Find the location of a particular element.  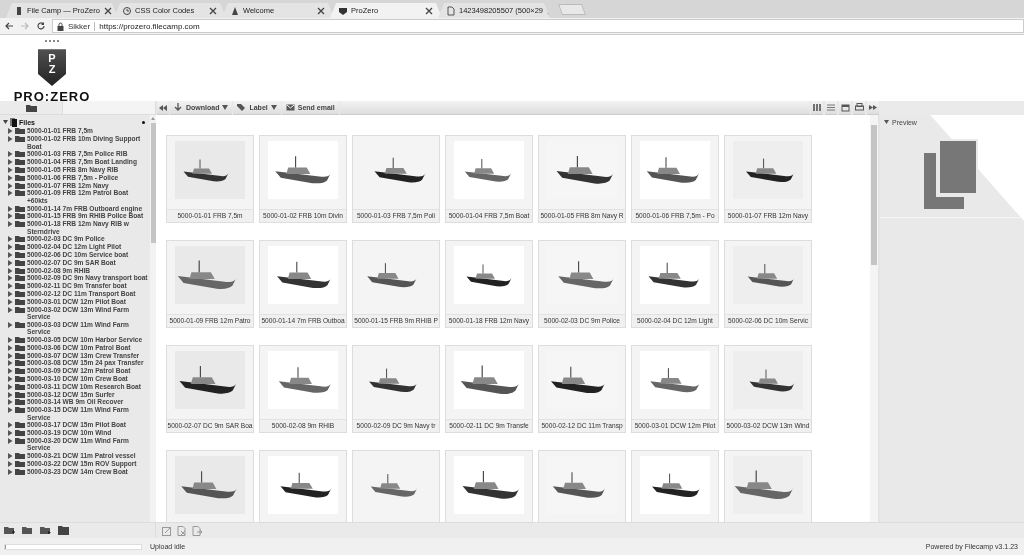

window-icon is located at coordinates (845, 107).